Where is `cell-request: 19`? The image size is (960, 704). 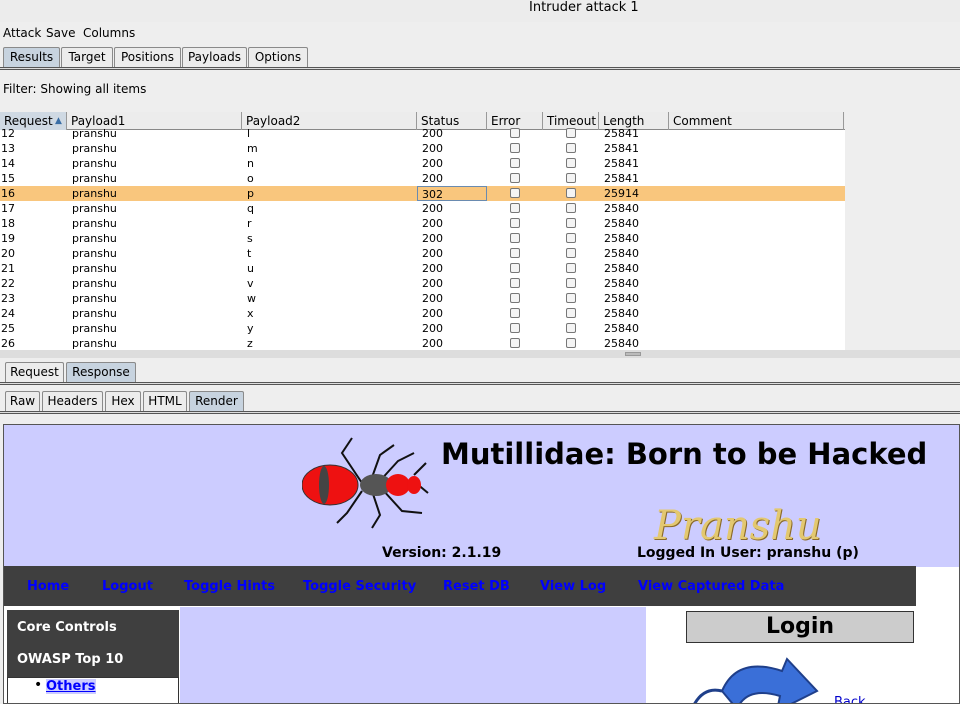
cell-request: 19 is located at coordinates (8, 238).